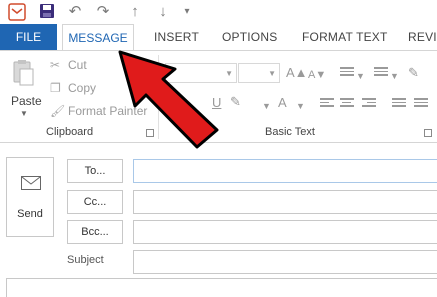  What do you see at coordinates (399, 104) in the screenshot?
I see `decrease-indent-icon` at bounding box center [399, 104].